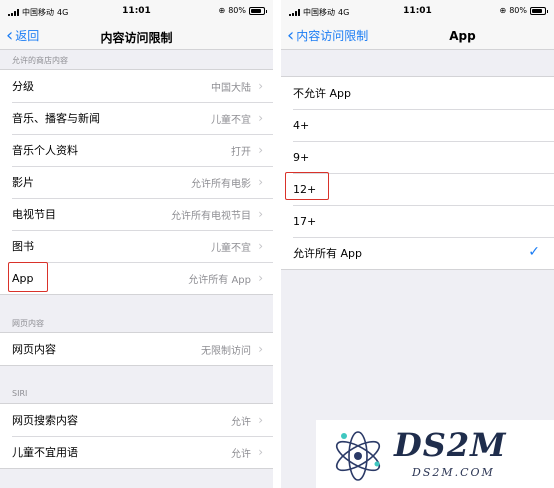  What do you see at coordinates (450, 445) in the screenshot?
I see `watermark-brand: DS2M` at bounding box center [450, 445].